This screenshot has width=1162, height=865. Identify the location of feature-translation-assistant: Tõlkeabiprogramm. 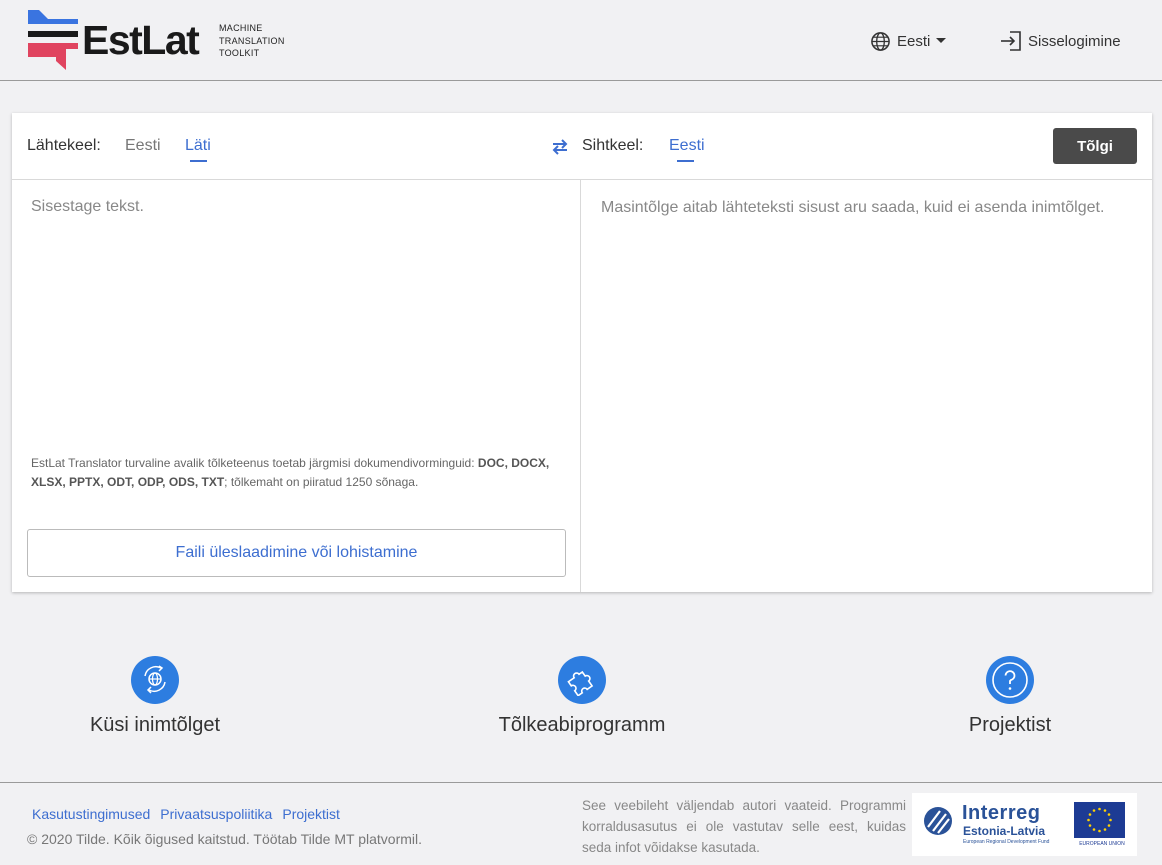
(582, 696).